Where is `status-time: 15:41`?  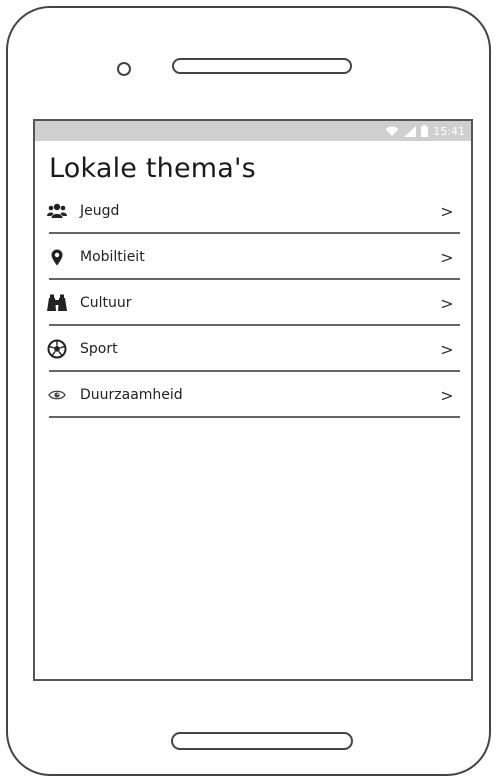 status-time: 15:41 is located at coordinates (449, 131).